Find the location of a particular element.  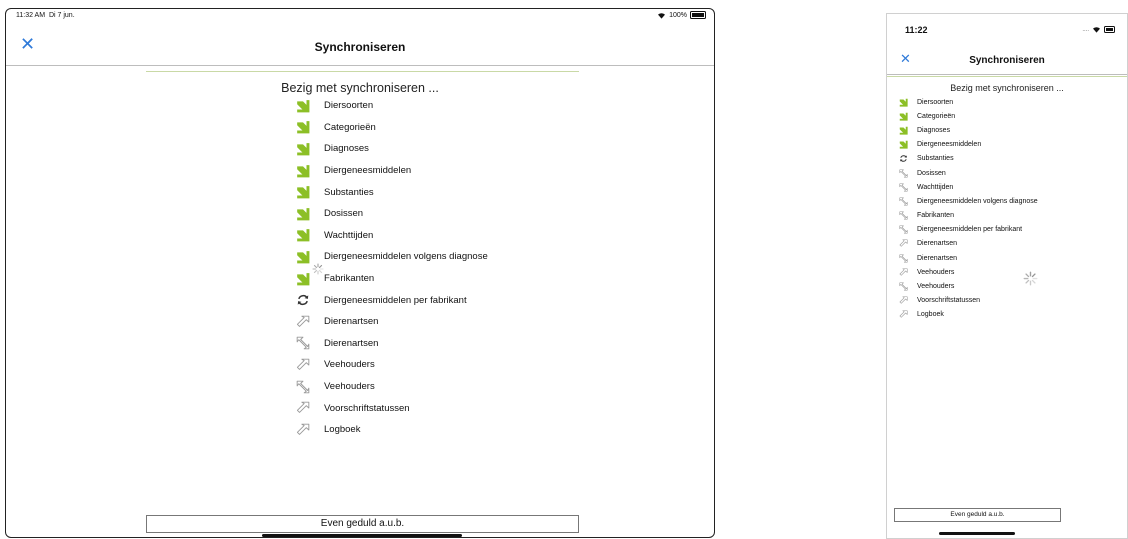

sync-icon is located at coordinates (903, 158).